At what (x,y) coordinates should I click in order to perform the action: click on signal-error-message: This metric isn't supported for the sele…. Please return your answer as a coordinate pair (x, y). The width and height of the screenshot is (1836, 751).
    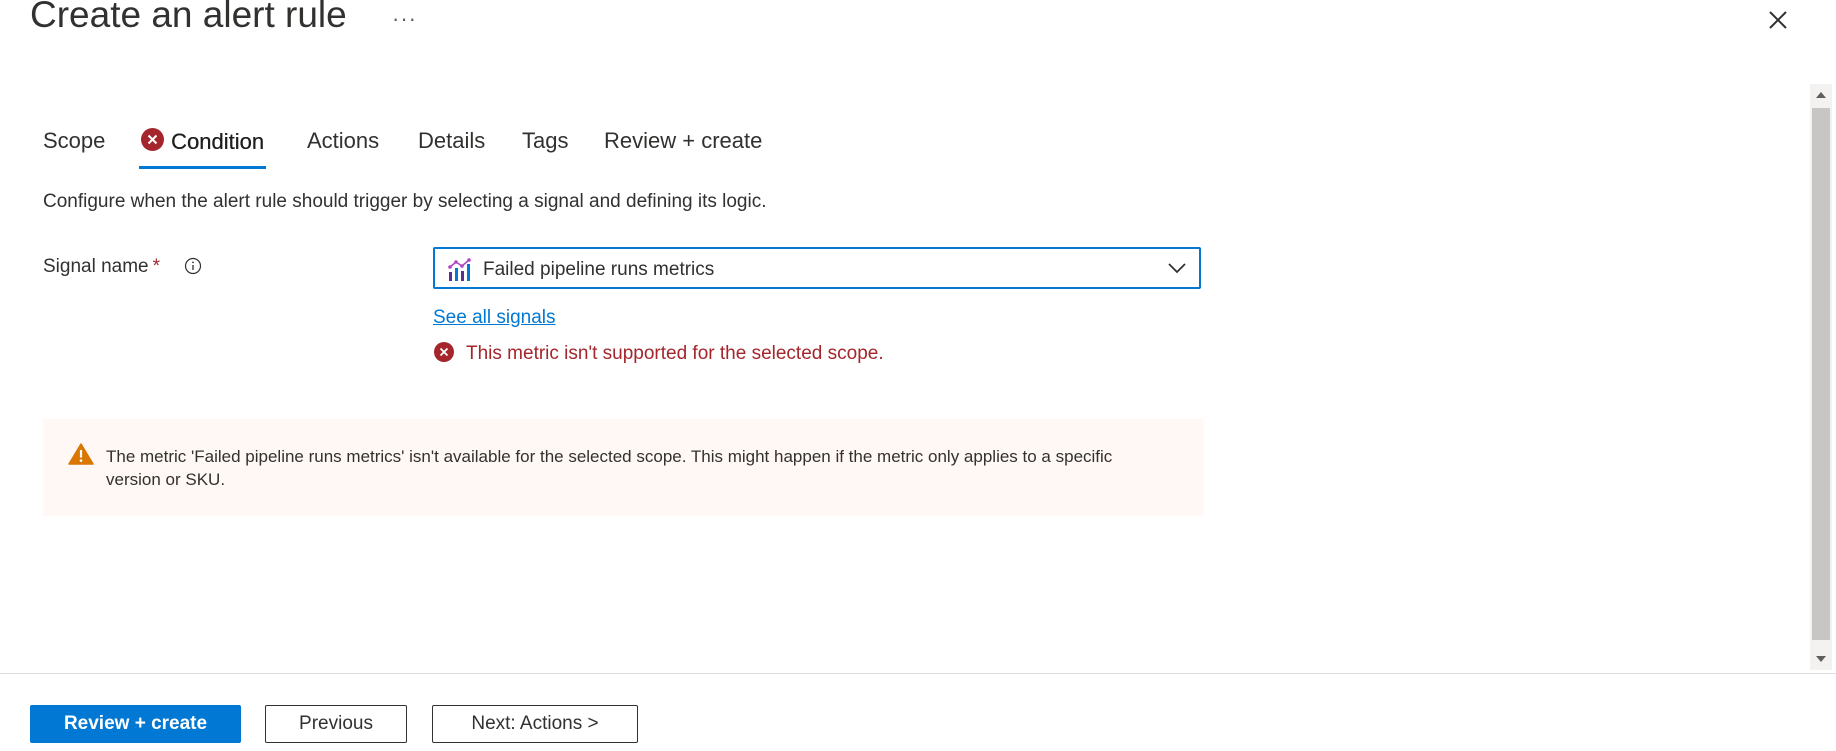
    Looking at the image, I should click on (659, 353).